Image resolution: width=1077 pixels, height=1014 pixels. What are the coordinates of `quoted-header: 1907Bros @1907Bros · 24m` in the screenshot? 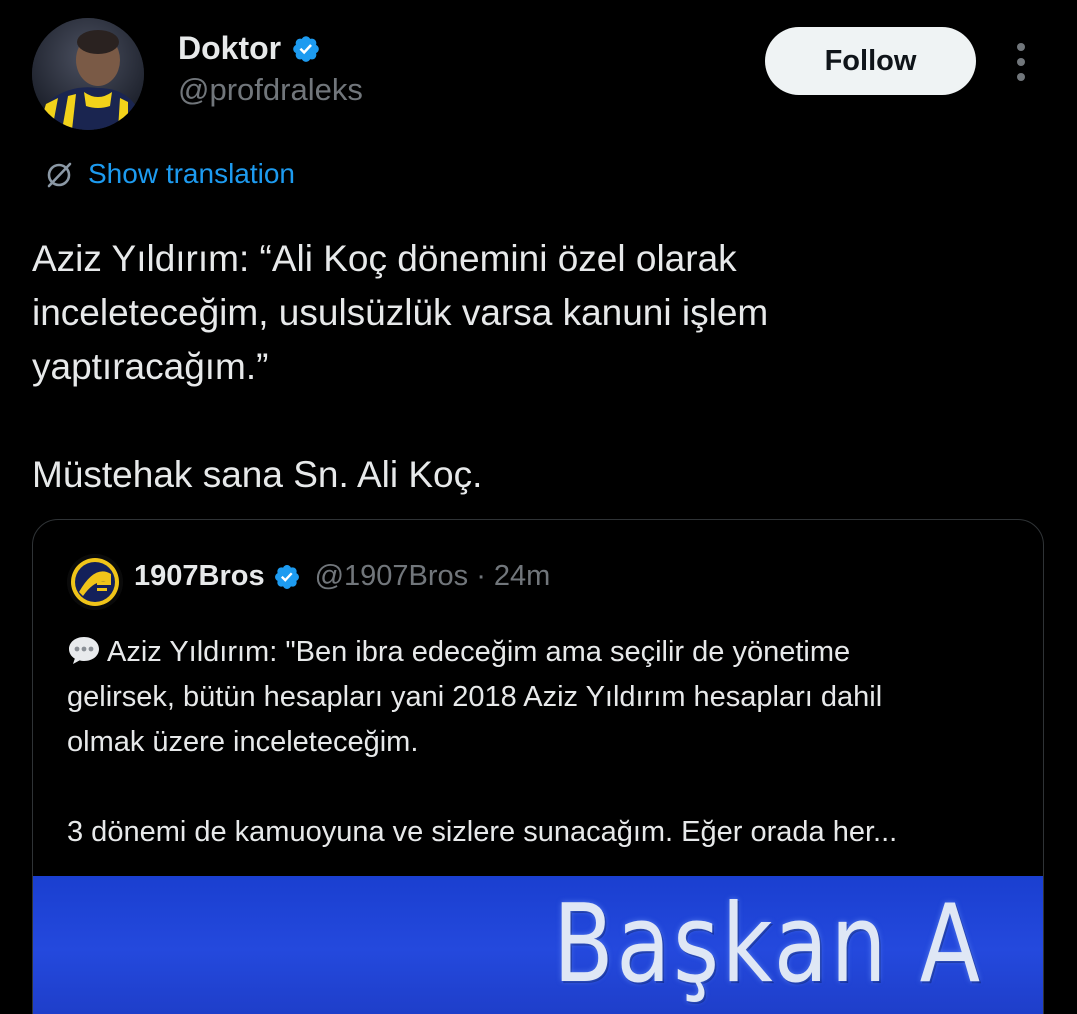 It's located at (342, 576).